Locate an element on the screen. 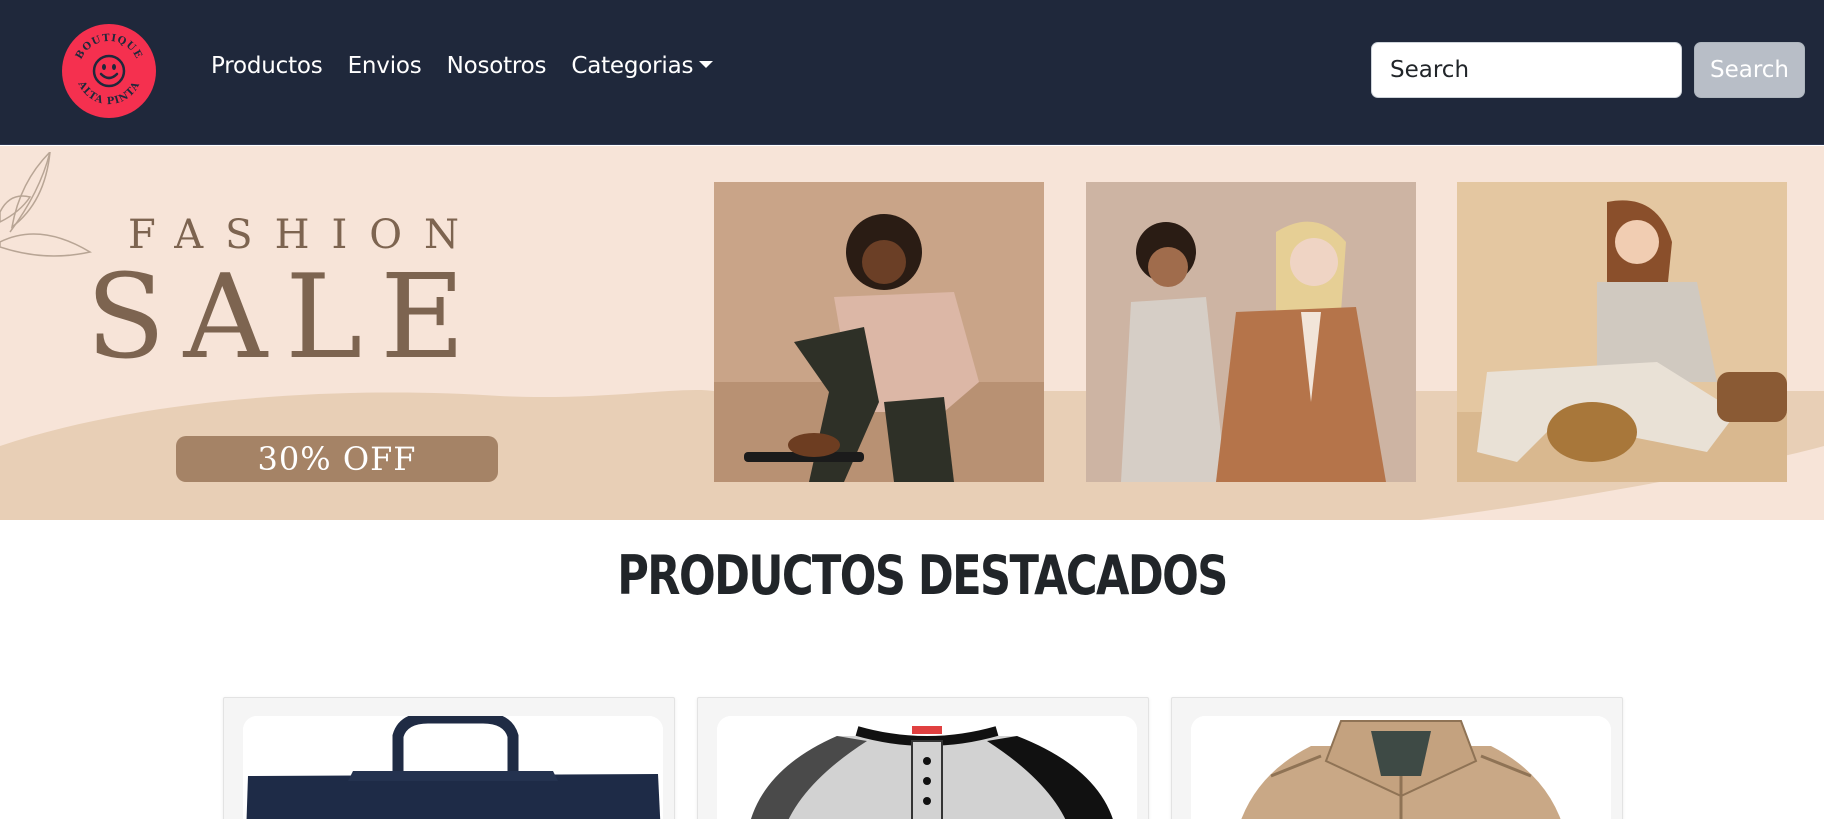 This screenshot has width=1824, height=819. banner-title-big: SALE is located at coordinates (284, 317).